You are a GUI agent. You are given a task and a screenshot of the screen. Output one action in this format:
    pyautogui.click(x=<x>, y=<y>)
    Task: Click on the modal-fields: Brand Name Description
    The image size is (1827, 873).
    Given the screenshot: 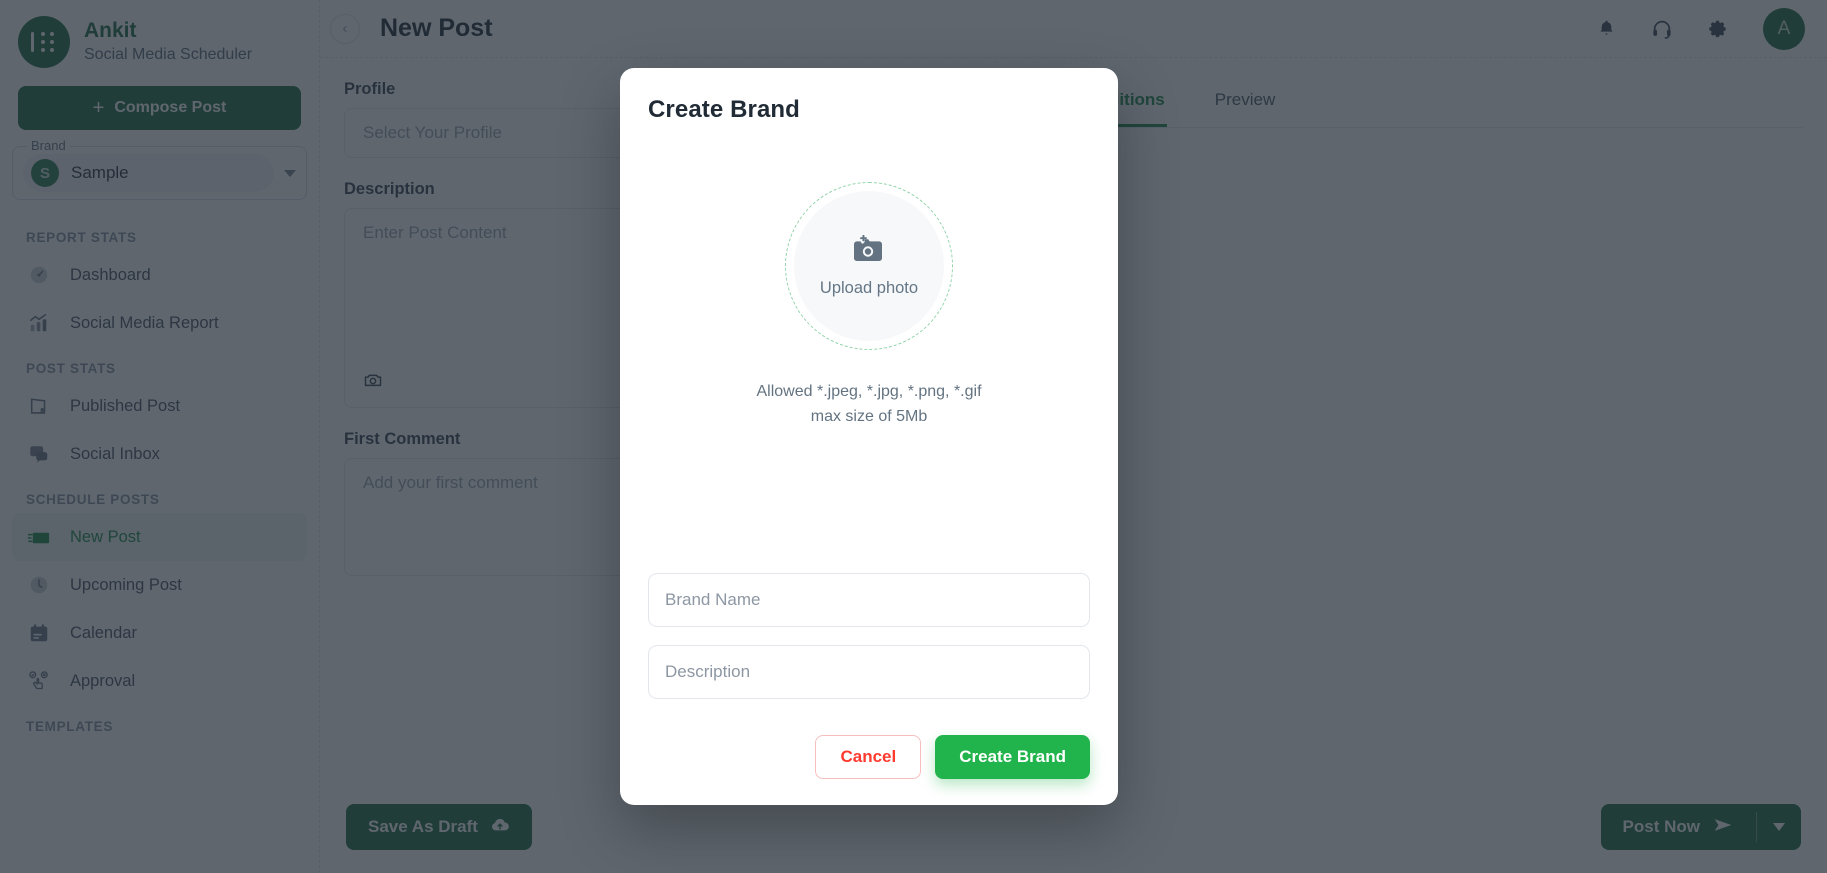 What is the action you would take?
    pyautogui.click(x=869, y=647)
    